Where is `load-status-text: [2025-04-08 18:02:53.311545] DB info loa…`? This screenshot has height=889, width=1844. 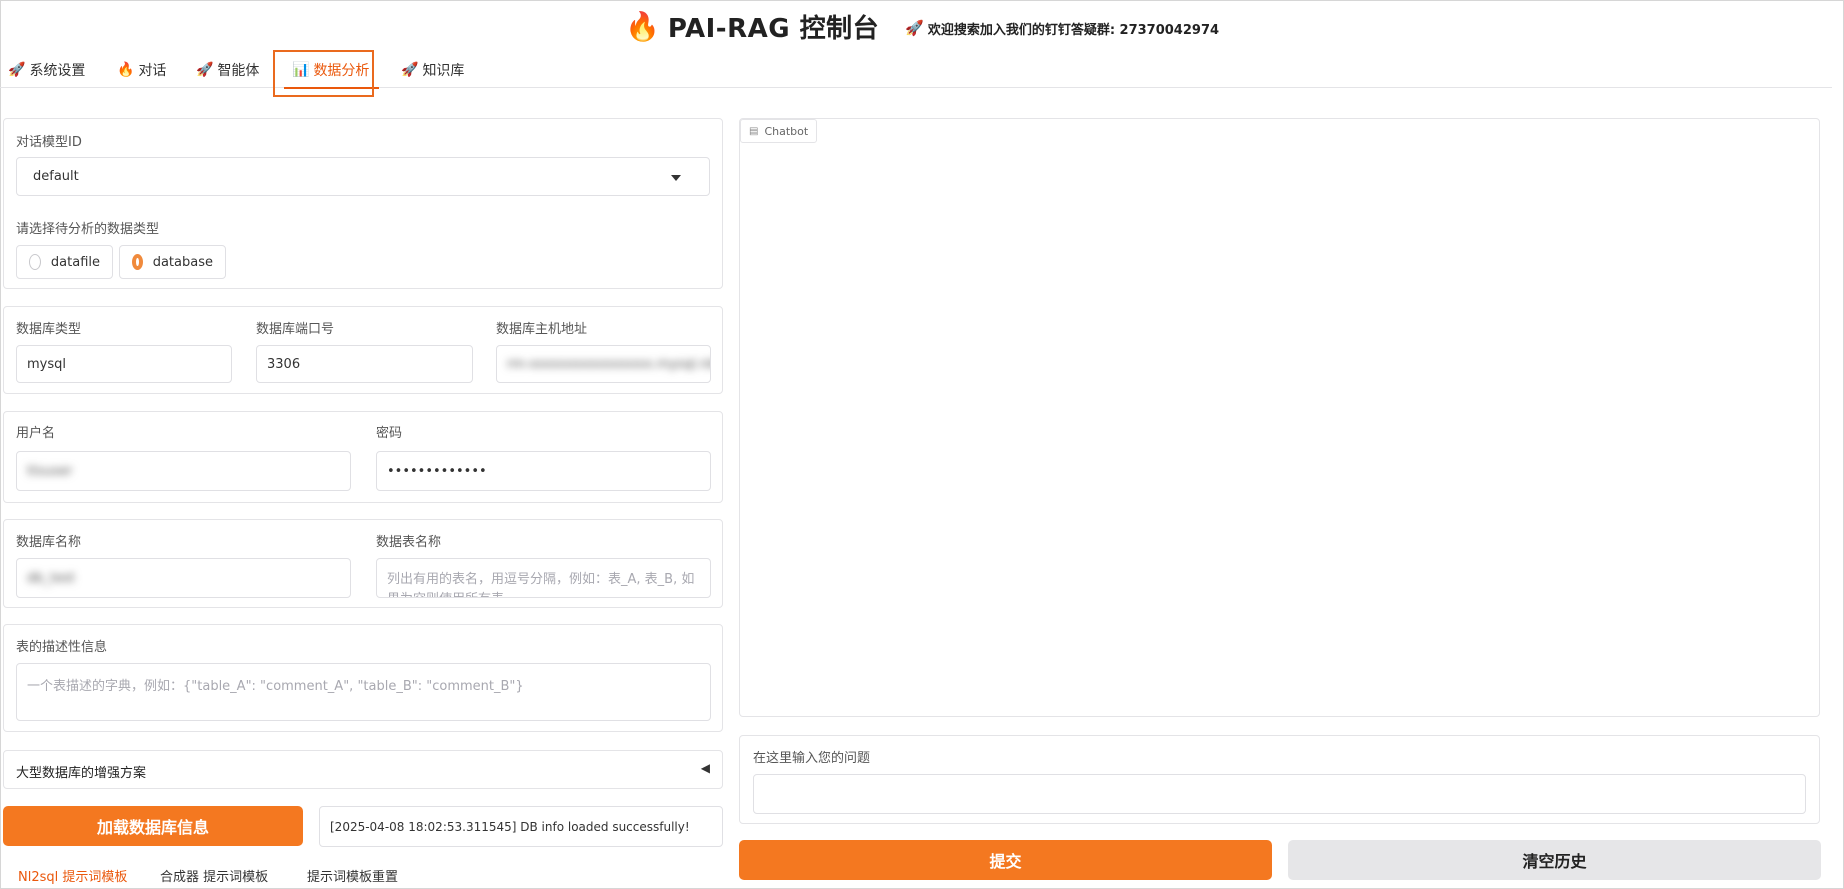
load-status-text: [2025-04-08 18:02:53.311545] DB info loa… is located at coordinates (521, 826).